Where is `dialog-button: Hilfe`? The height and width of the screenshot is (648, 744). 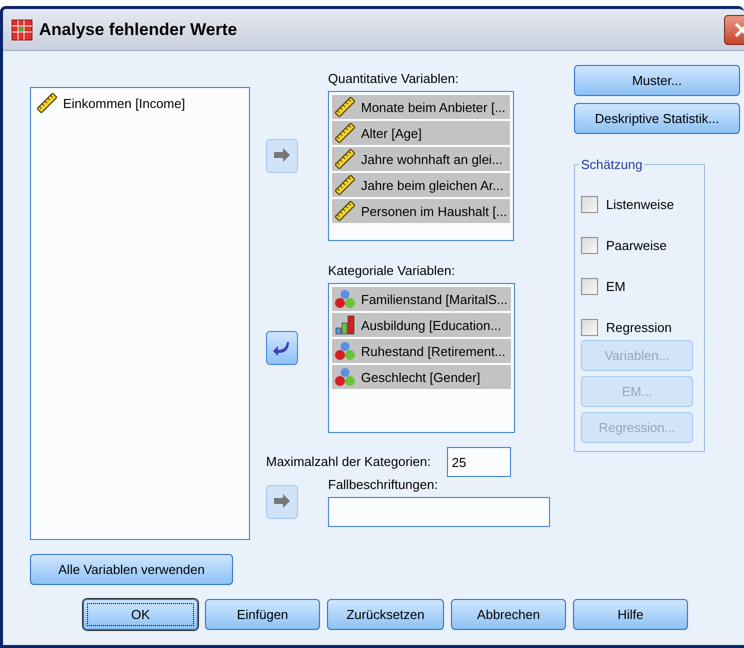 dialog-button: Hilfe is located at coordinates (630, 614).